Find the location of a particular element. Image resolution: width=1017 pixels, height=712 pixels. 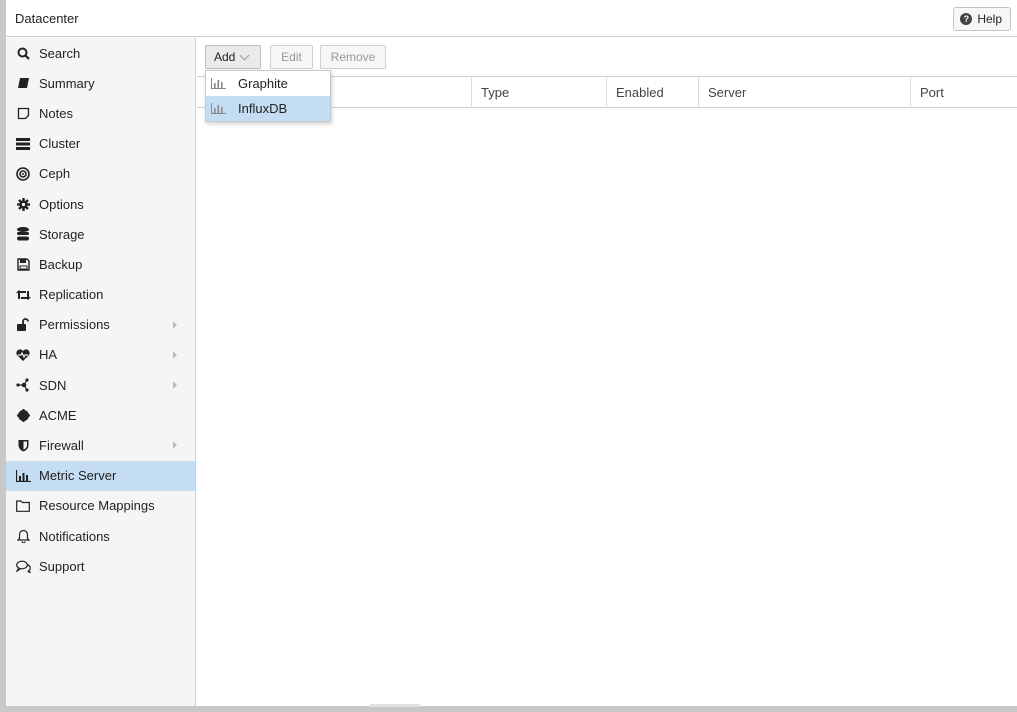

sidebar-item-label: Options is located at coordinates (61, 204).